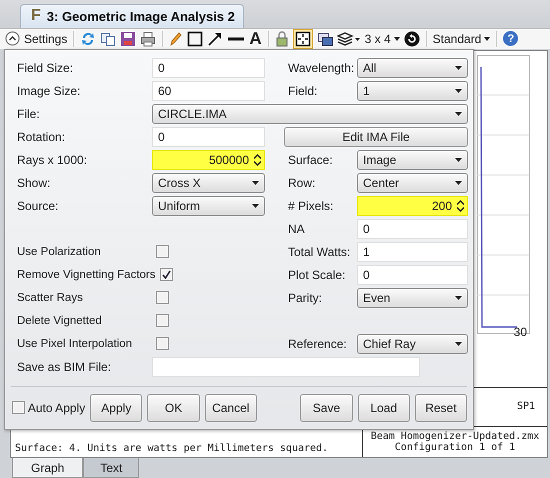 This screenshot has width=550, height=478. Describe the element at coordinates (412, 68) in the screenshot. I see `dropdown: All` at that location.